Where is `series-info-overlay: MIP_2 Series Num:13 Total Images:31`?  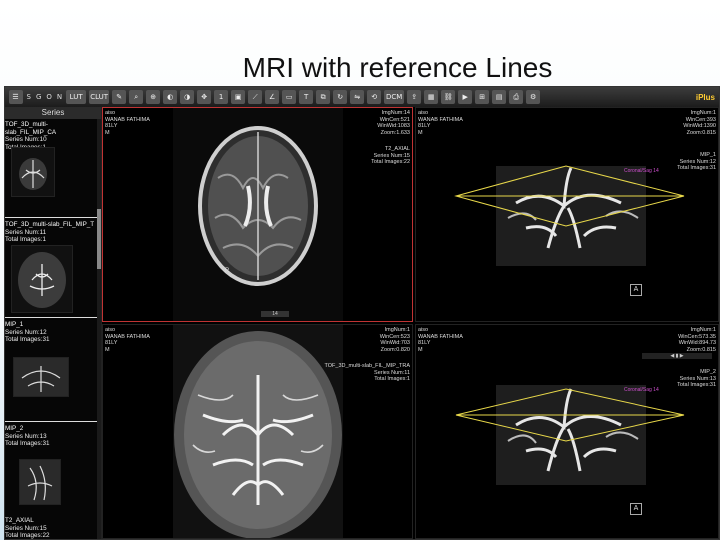
series-info-overlay: MIP_2 Series Num:13 Total Images:31 is located at coordinates (696, 378).